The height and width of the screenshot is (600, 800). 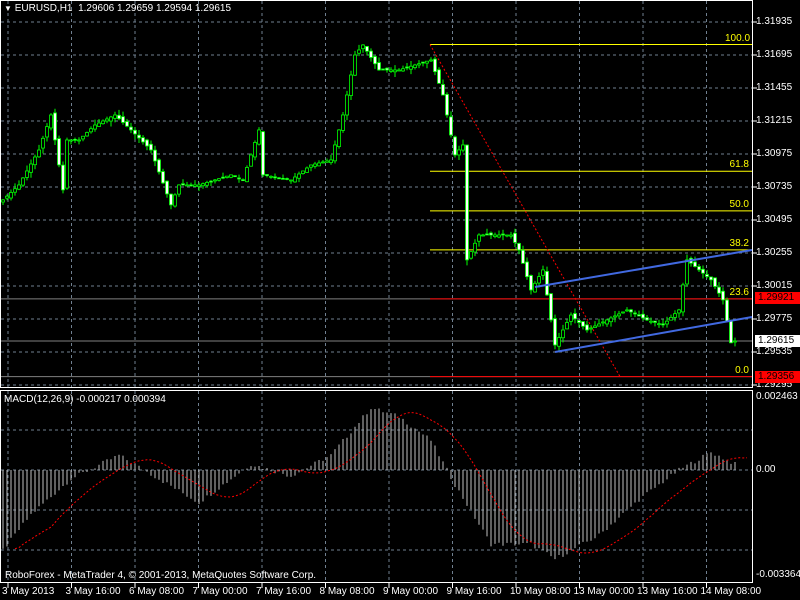 I want to click on price-axis-label: 1.30015, so click(x=774, y=285).